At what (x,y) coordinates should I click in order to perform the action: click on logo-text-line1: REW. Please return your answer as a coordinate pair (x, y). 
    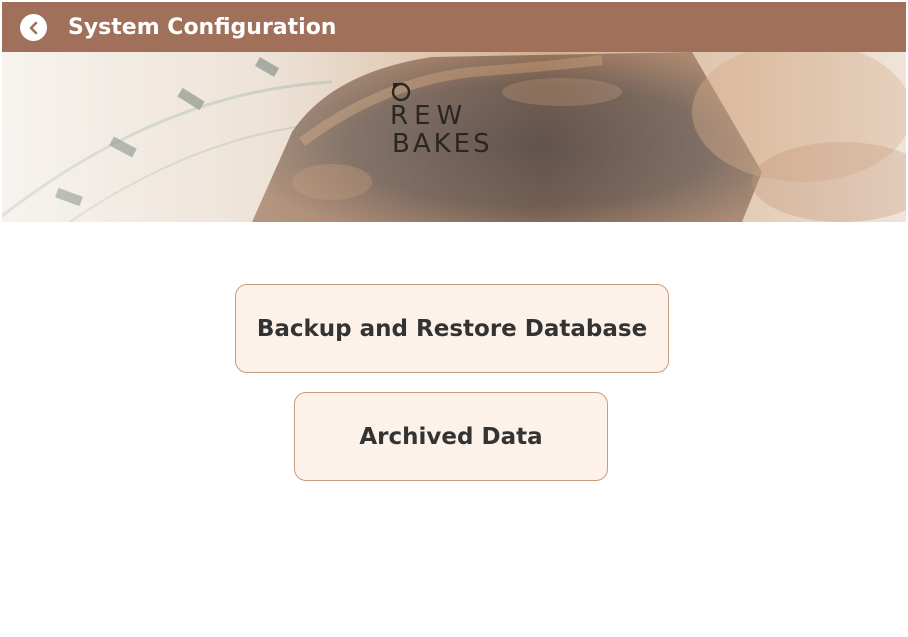
    Looking at the image, I should click on (429, 116).